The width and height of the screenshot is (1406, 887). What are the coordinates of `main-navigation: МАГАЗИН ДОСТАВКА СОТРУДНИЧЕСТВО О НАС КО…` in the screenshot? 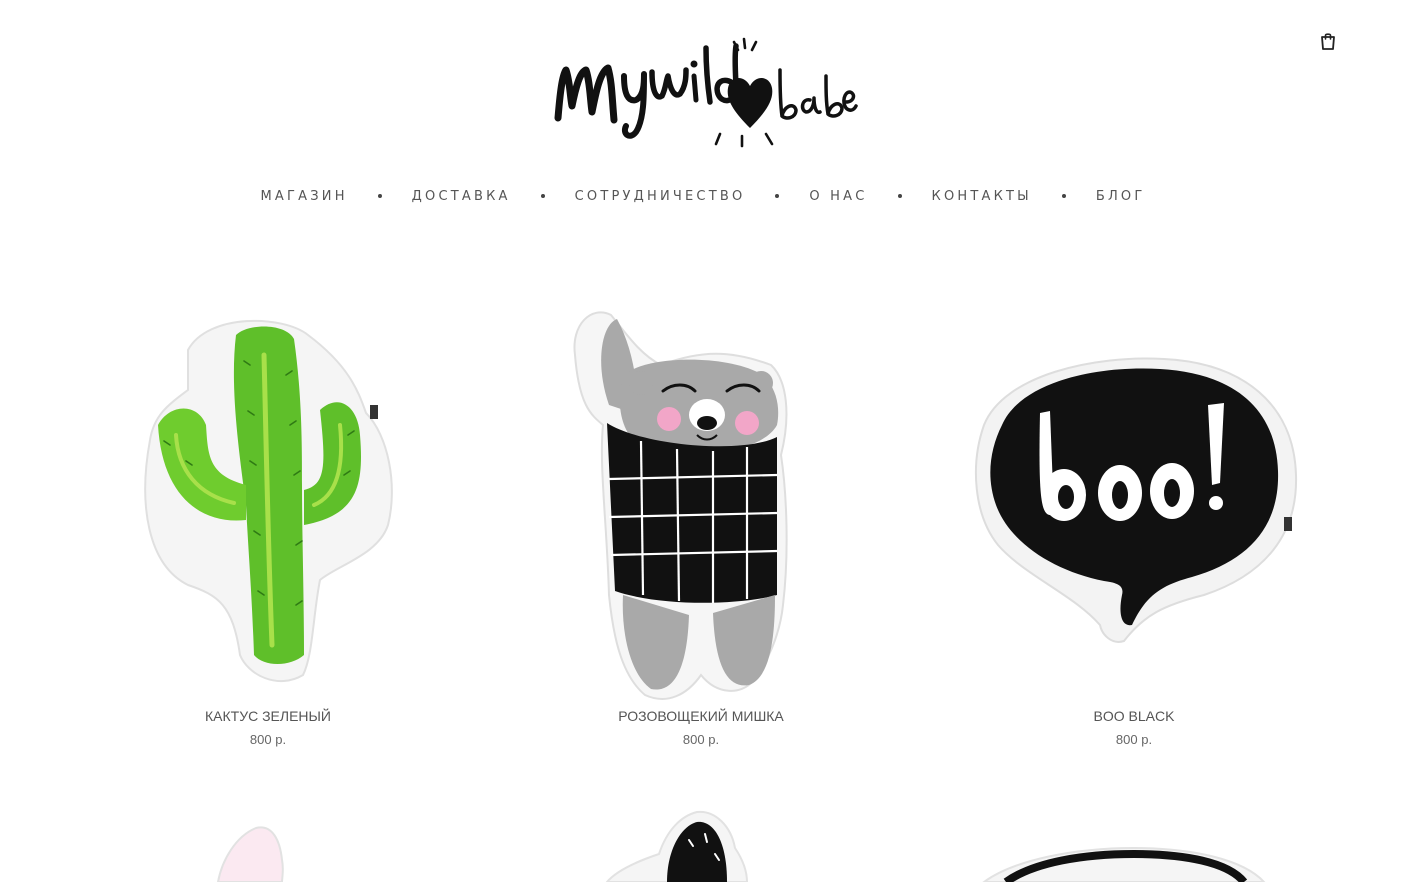 It's located at (703, 196).